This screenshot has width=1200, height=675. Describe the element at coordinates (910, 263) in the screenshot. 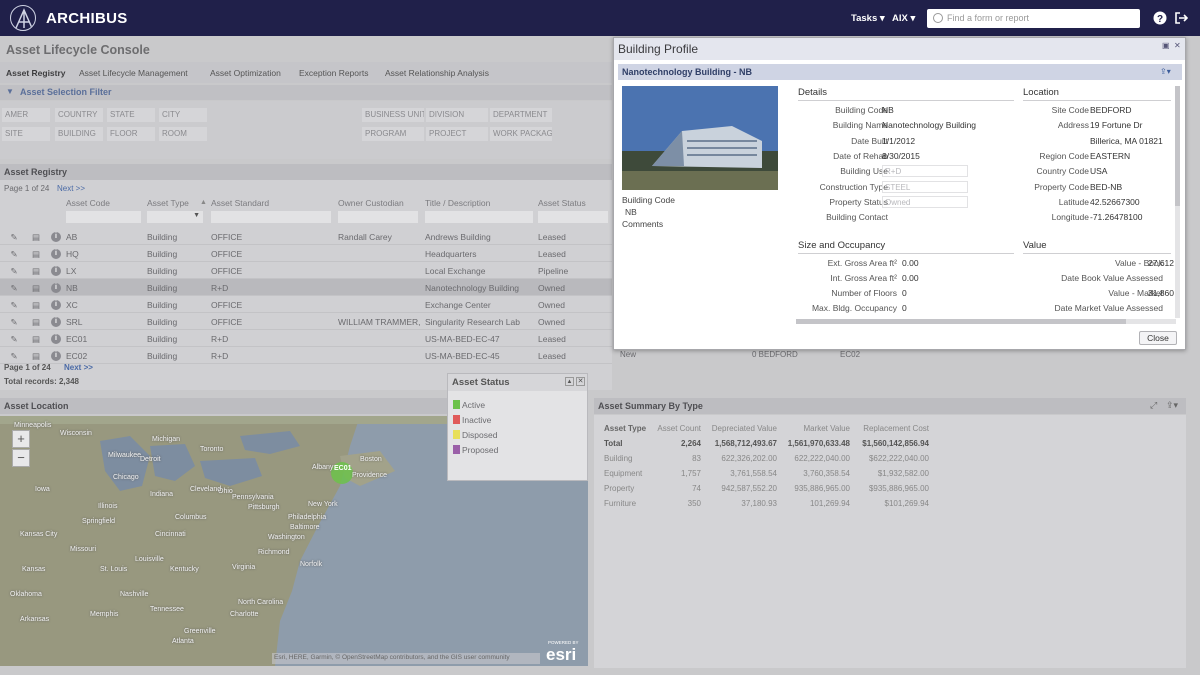

I see `size-value: 0.00` at that location.